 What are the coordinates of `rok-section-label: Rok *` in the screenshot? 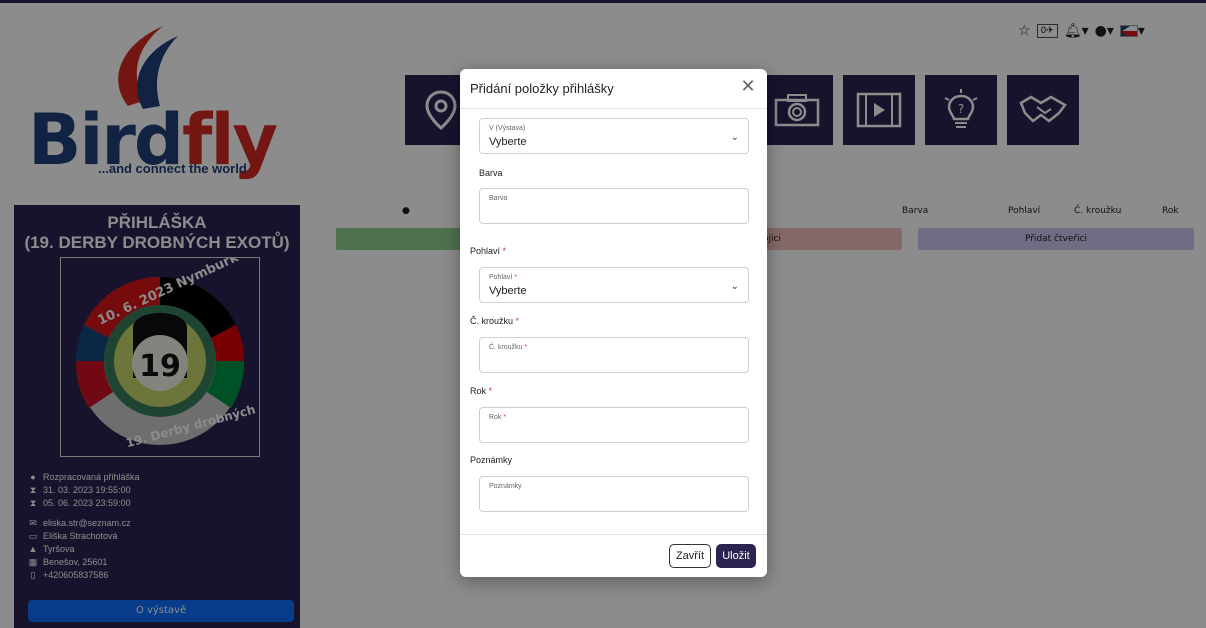 It's located at (481, 391).